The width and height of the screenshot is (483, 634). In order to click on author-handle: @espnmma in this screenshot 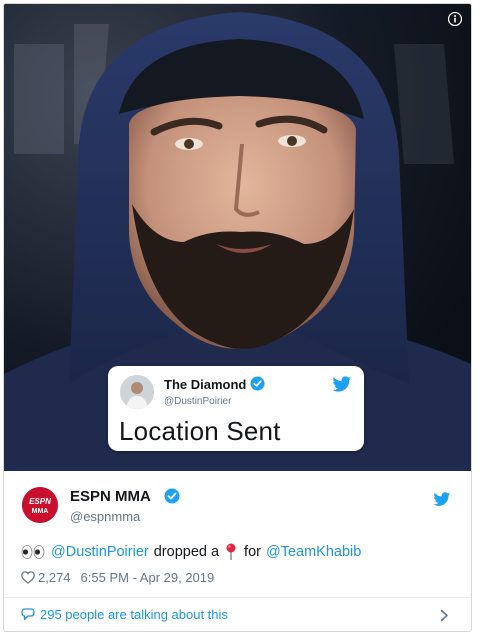, I will do `click(105, 516)`.